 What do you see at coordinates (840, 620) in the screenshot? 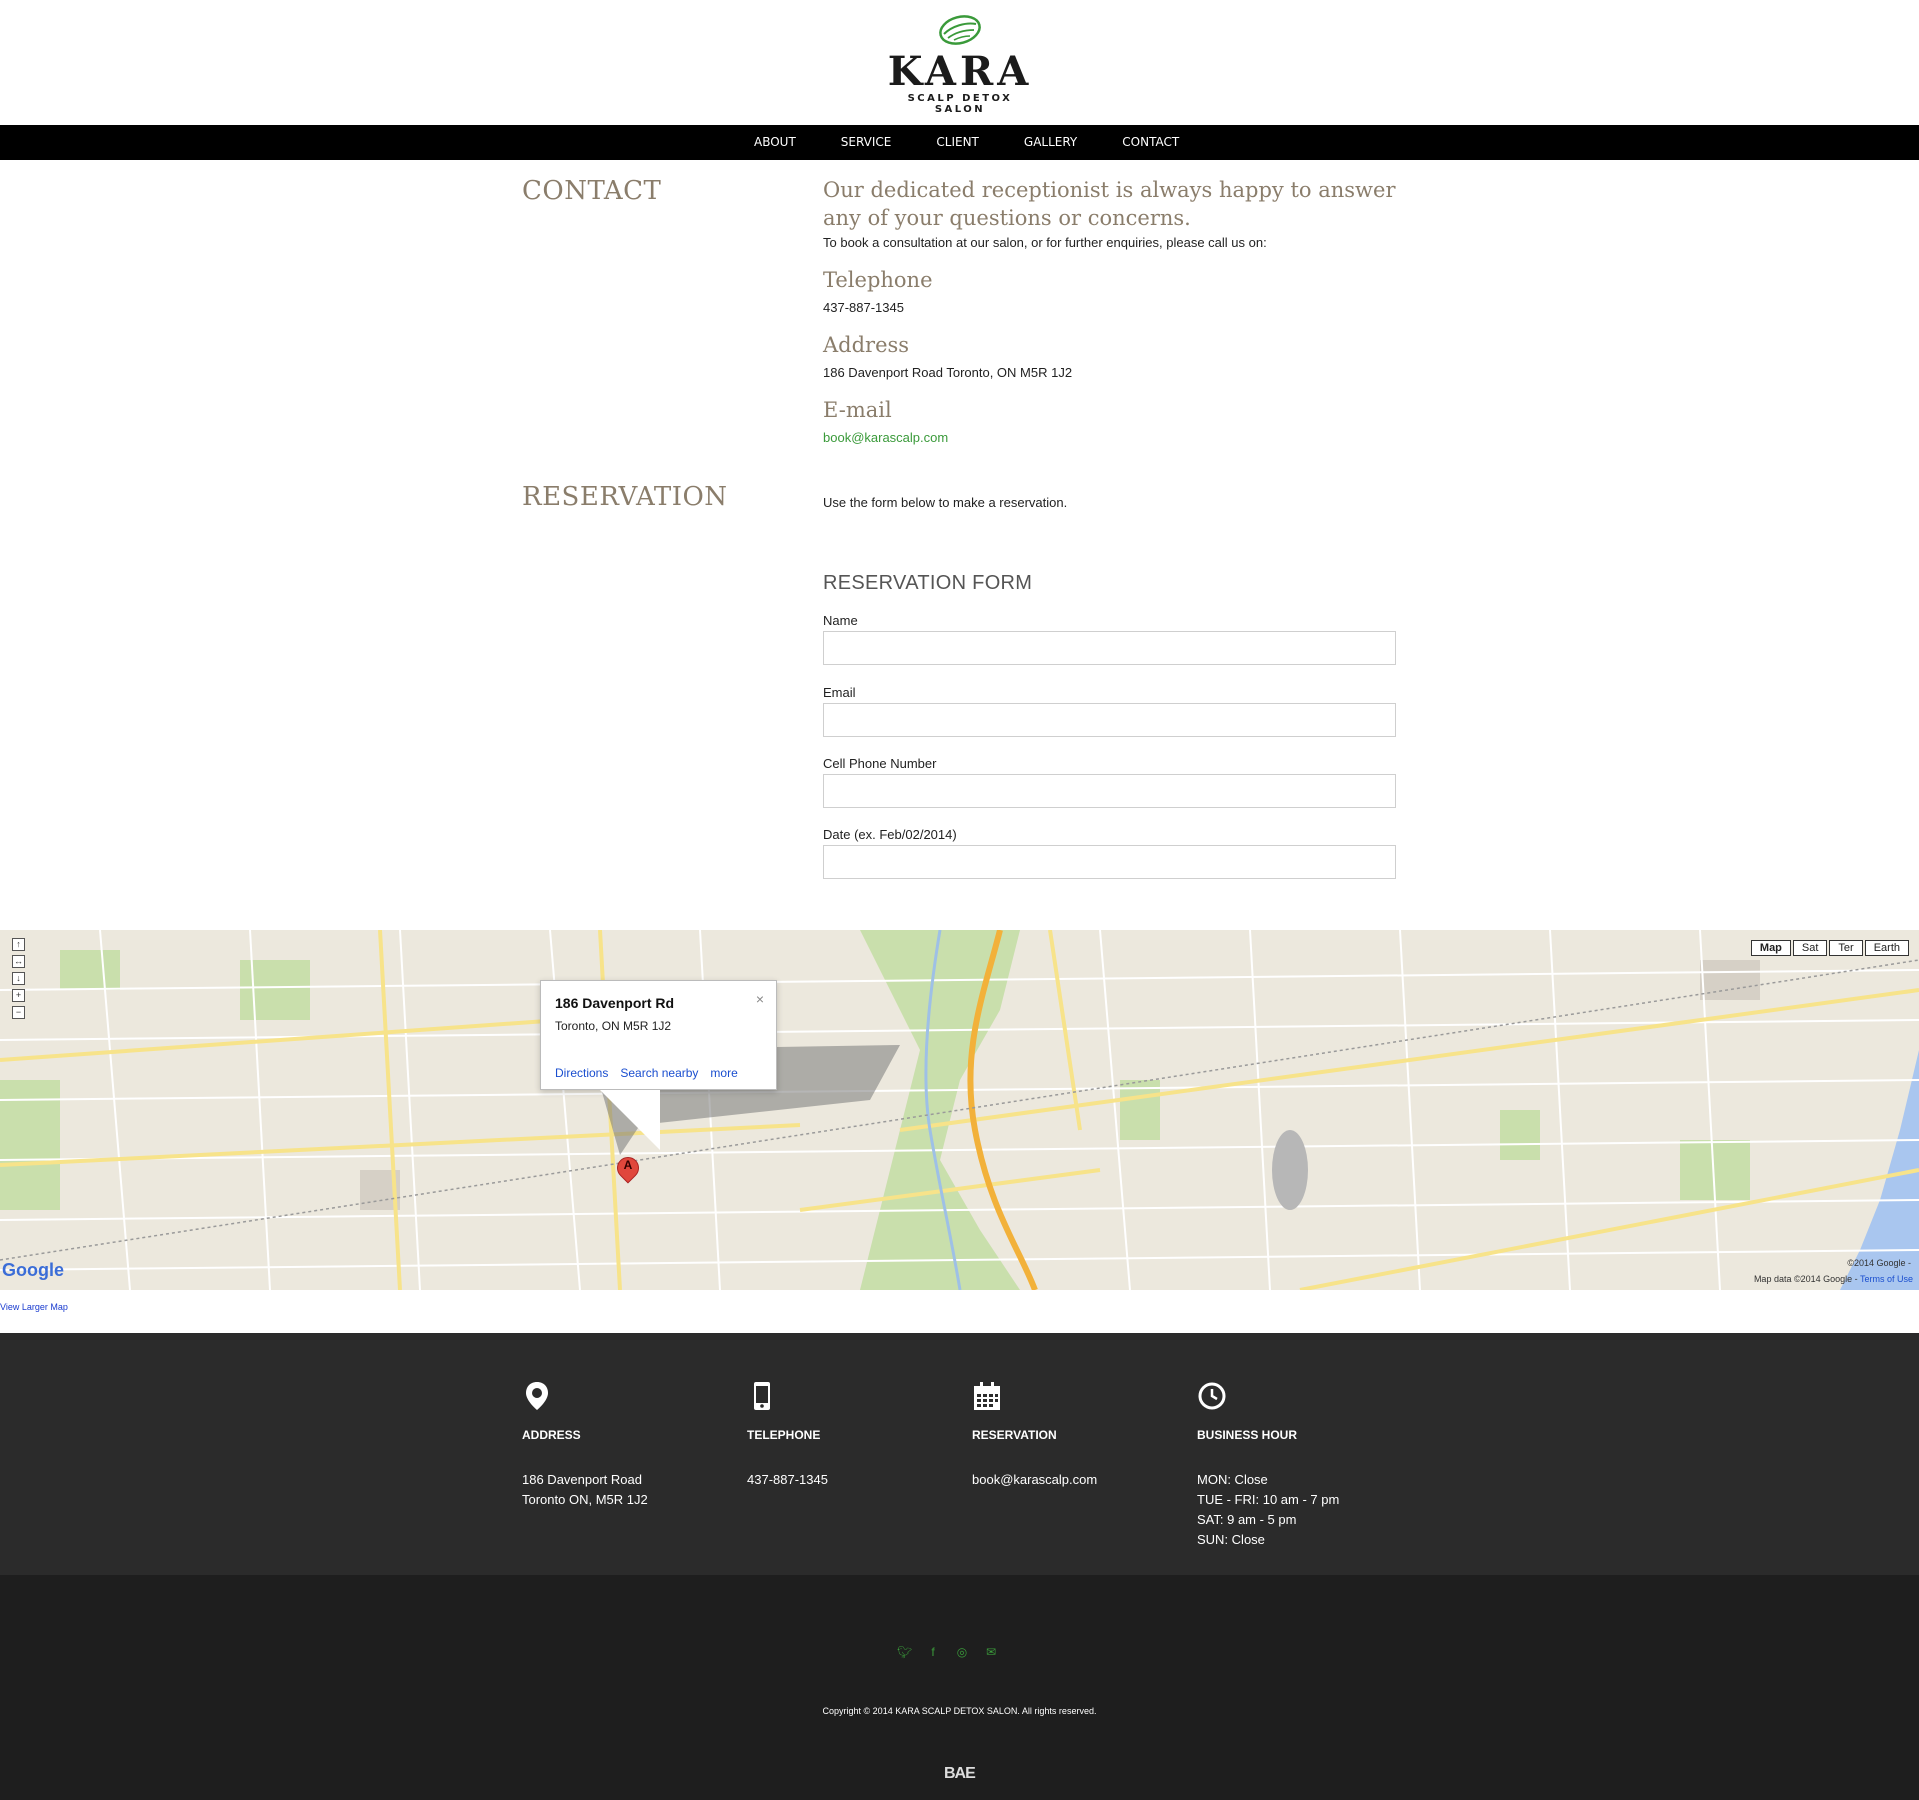
I see `name-label: Name` at bounding box center [840, 620].